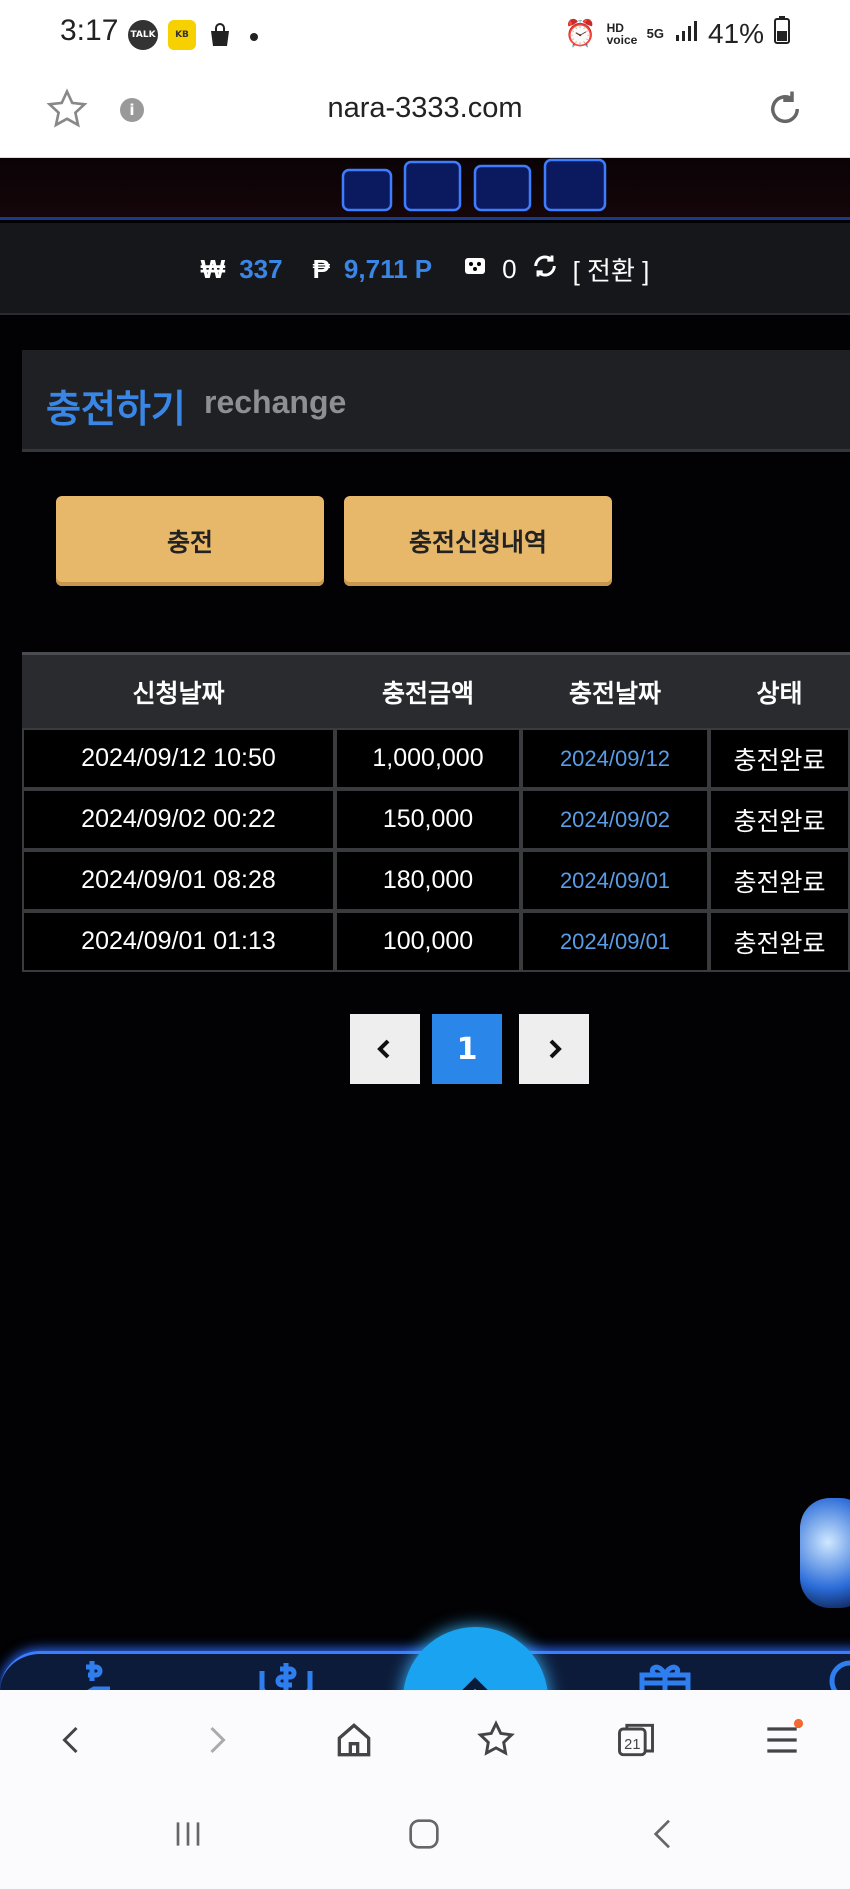 Image resolution: width=850 pixels, height=1889 pixels. What do you see at coordinates (92, 1673) in the screenshot?
I see `deposit-hand-icon` at bounding box center [92, 1673].